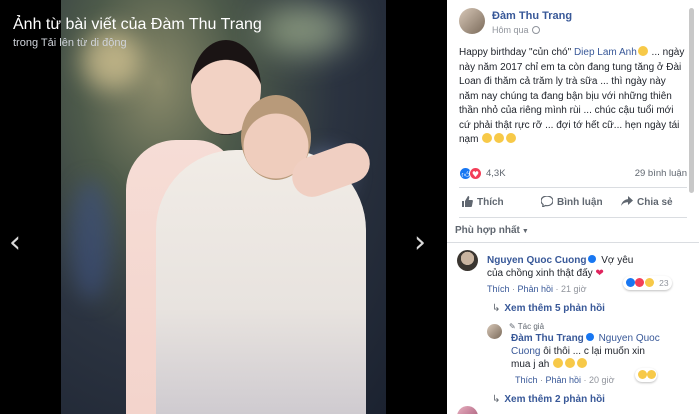 The width and height of the screenshot is (699, 414). Describe the element at coordinates (425, 243) in the screenshot. I see `chevron-right-icon: ›` at that location.